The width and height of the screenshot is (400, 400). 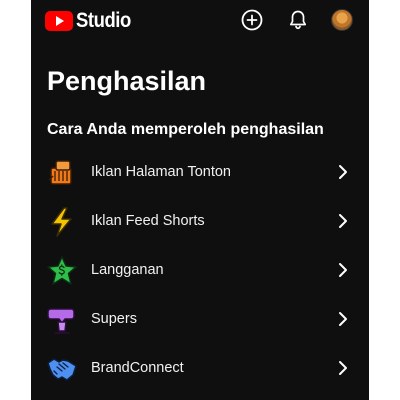 What do you see at coordinates (103, 20) in the screenshot?
I see `brand-name: Studio` at bounding box center [103, 20].